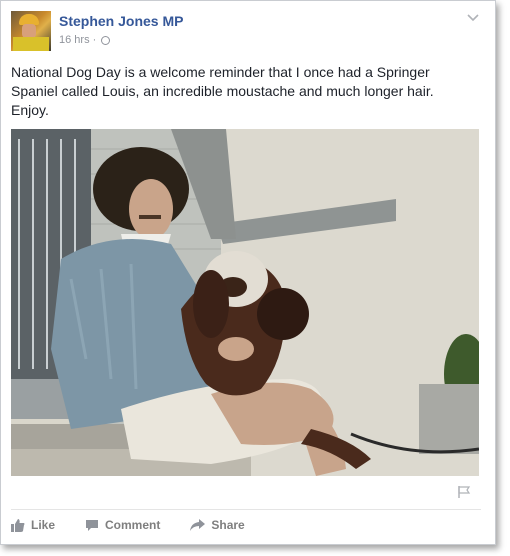 The image size is (510, 556). I want to click on post-timestamp: 16 hrs, so click(74, 40).